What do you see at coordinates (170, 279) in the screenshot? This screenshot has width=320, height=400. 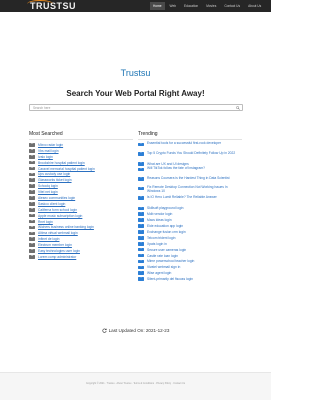 I see `list-item-link: Silent-primarily del fiscuss login` at bounding box center [170, 279].